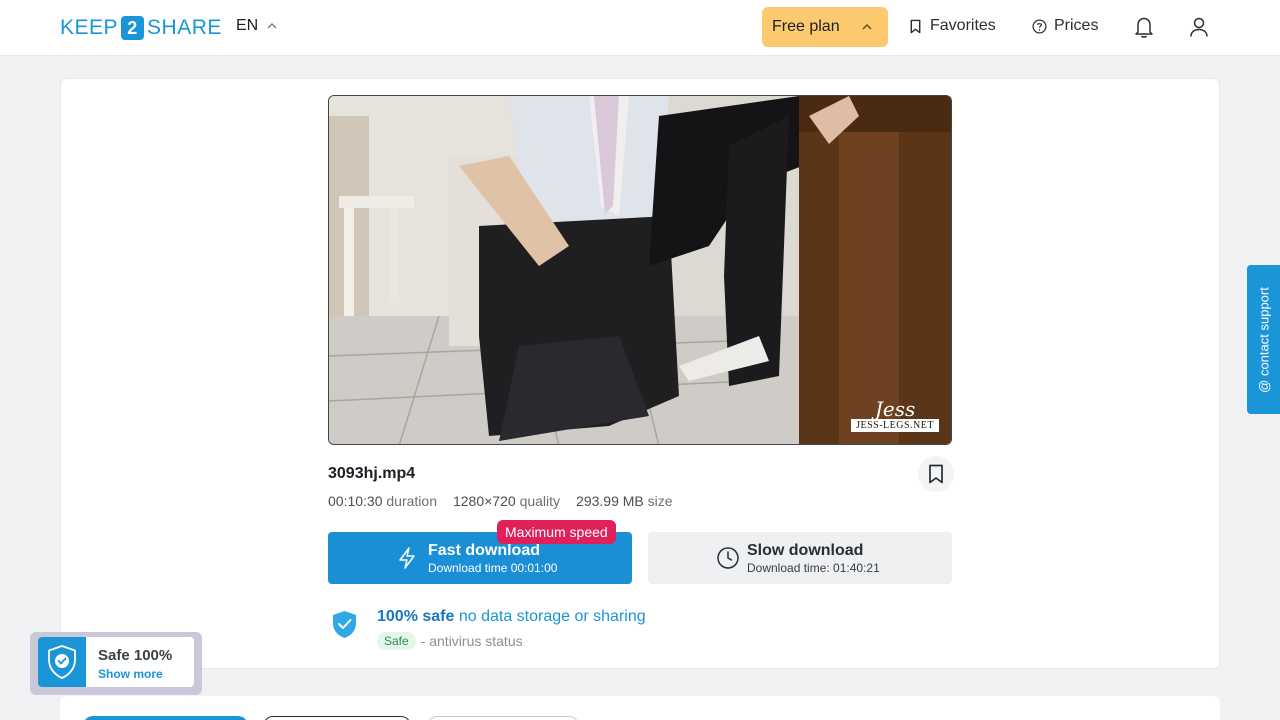  I want to click on safe-tag: Safe, so click(396, 641).